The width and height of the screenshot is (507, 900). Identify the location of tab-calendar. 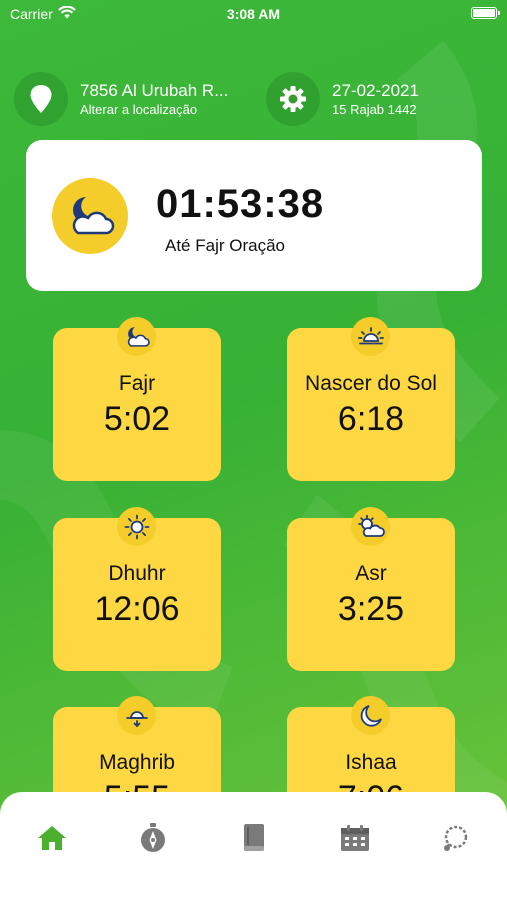
(355, 838).